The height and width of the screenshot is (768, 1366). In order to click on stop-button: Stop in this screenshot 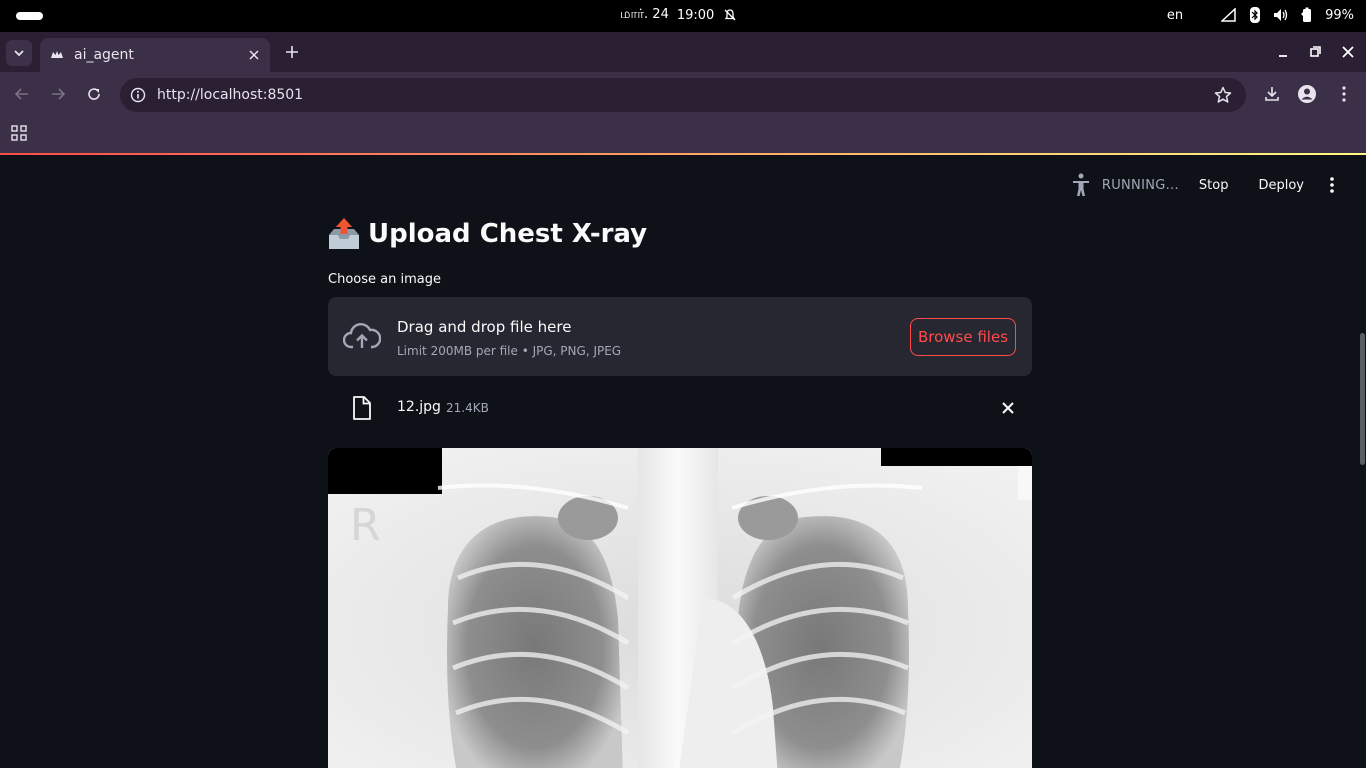, I will do `click(1214, 185)`.